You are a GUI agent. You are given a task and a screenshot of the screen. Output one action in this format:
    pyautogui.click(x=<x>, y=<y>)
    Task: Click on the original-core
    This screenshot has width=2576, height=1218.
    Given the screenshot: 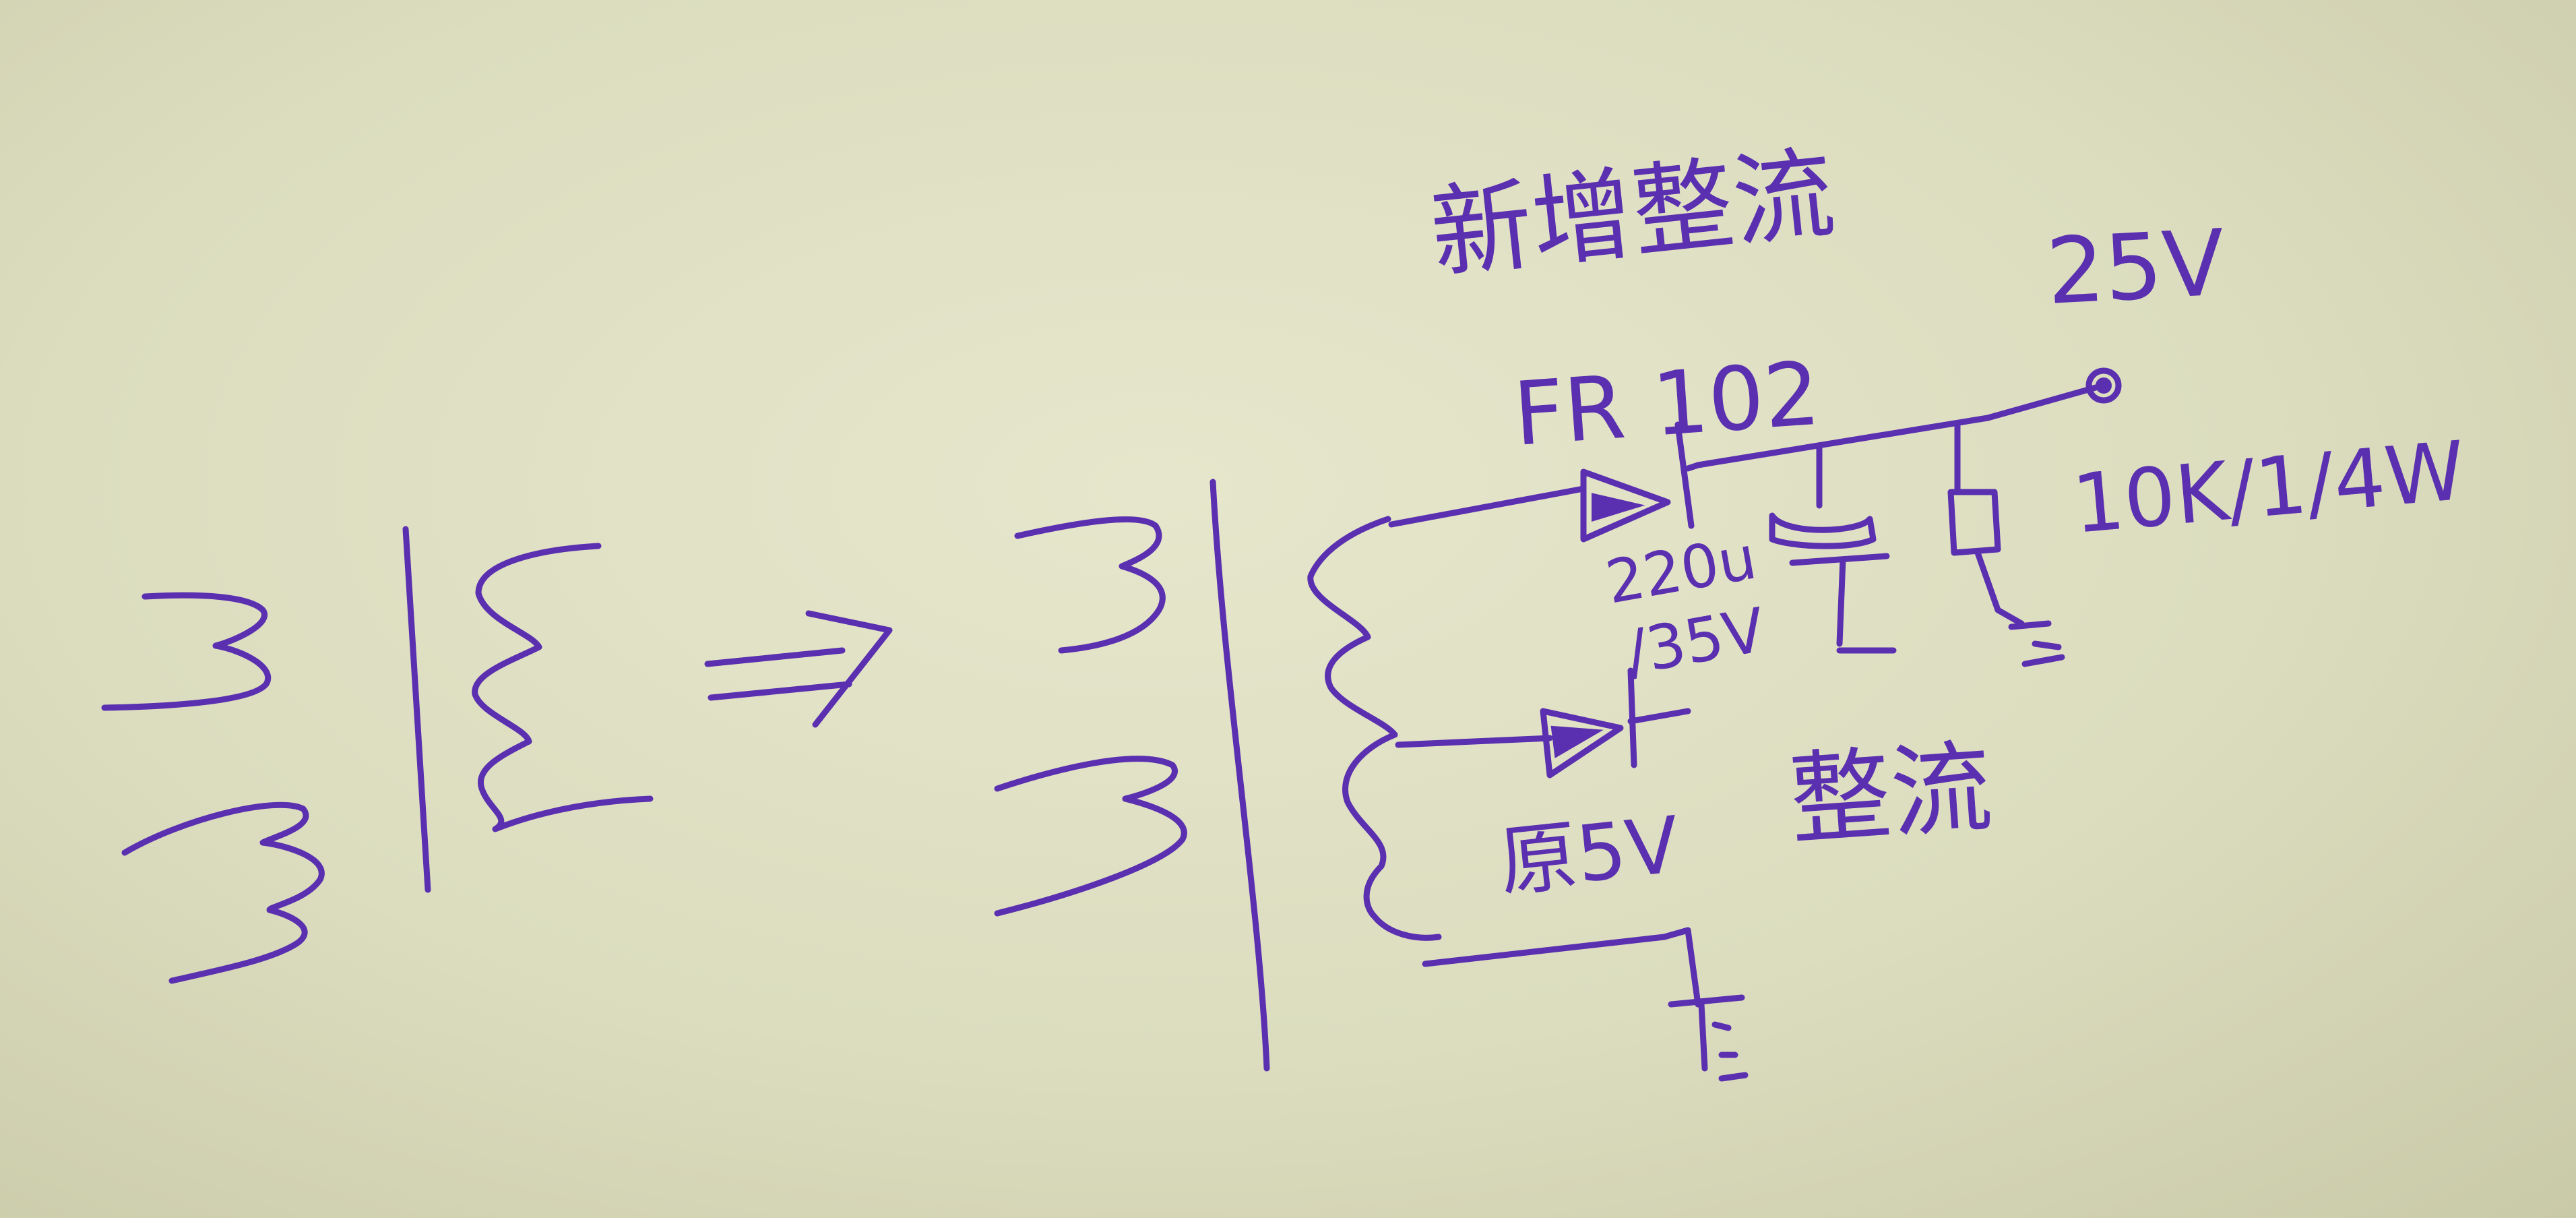 What is the action you would take?
    pyautogui.click(x=416, y=709)
    